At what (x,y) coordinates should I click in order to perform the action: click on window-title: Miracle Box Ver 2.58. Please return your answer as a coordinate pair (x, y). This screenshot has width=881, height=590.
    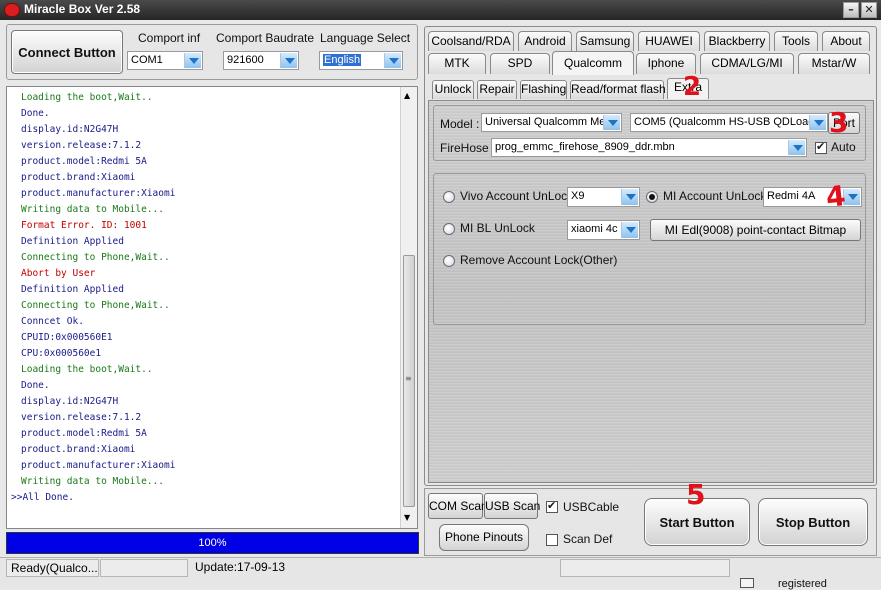
    Looking at the image, I should click on (82, 9).